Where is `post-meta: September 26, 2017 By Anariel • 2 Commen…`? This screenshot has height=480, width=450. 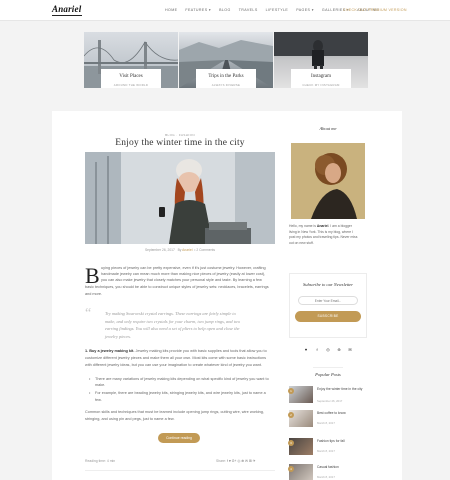 post-meta: September 26, 2017 By Anariel • 2 Commen… is located at coordinates (180, 250).